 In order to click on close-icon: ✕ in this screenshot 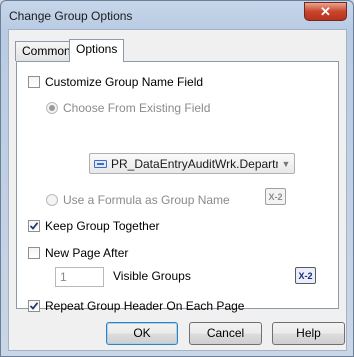, I will do `click(325, 11)`.